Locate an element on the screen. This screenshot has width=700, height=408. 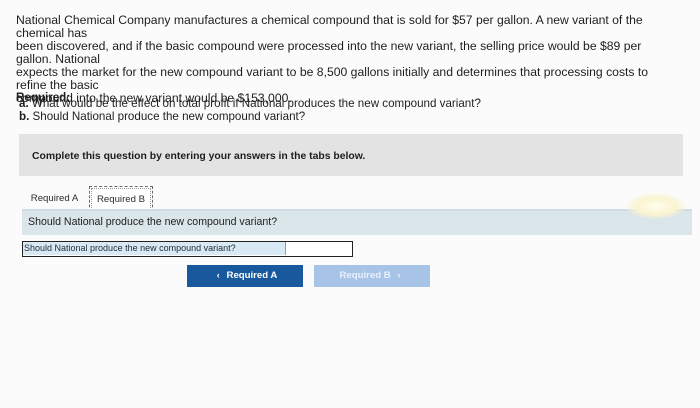
next-required-b-button: Required B › is located at coordinates (372, 276).